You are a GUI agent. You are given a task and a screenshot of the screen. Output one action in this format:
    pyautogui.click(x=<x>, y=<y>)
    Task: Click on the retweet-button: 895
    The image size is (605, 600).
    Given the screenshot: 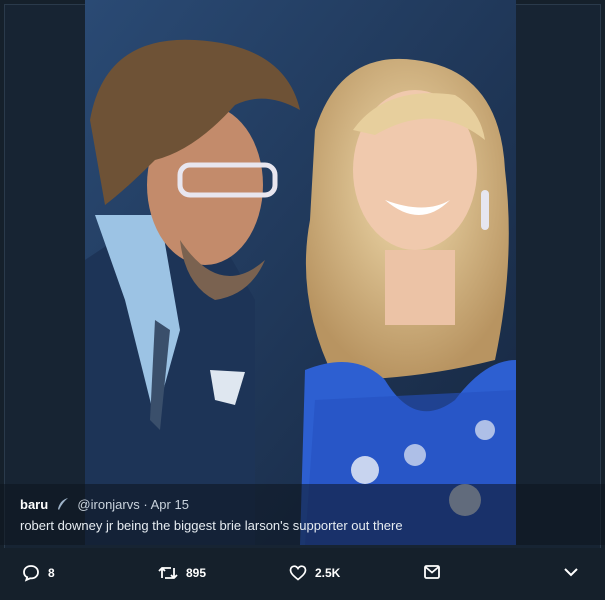 What is the action you would take?
    pyautogui.click(x=182, y=573)
    